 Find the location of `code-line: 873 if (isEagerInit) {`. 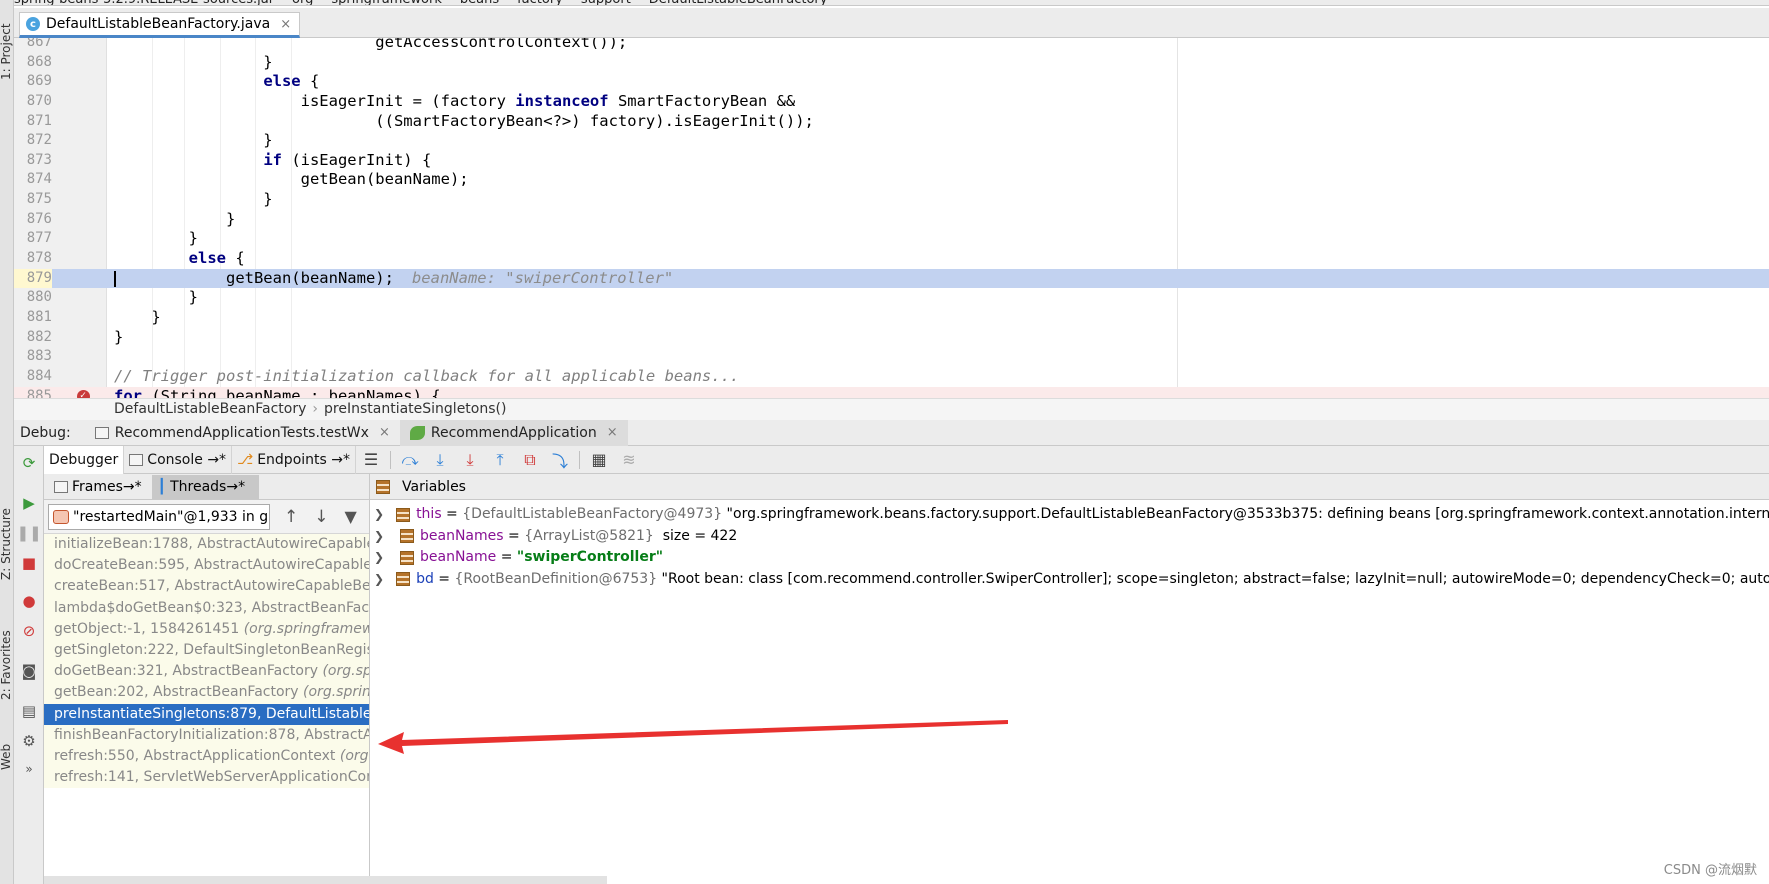

code-line: 873 if (isEagerInit) { is located at coordinates (891, 161).